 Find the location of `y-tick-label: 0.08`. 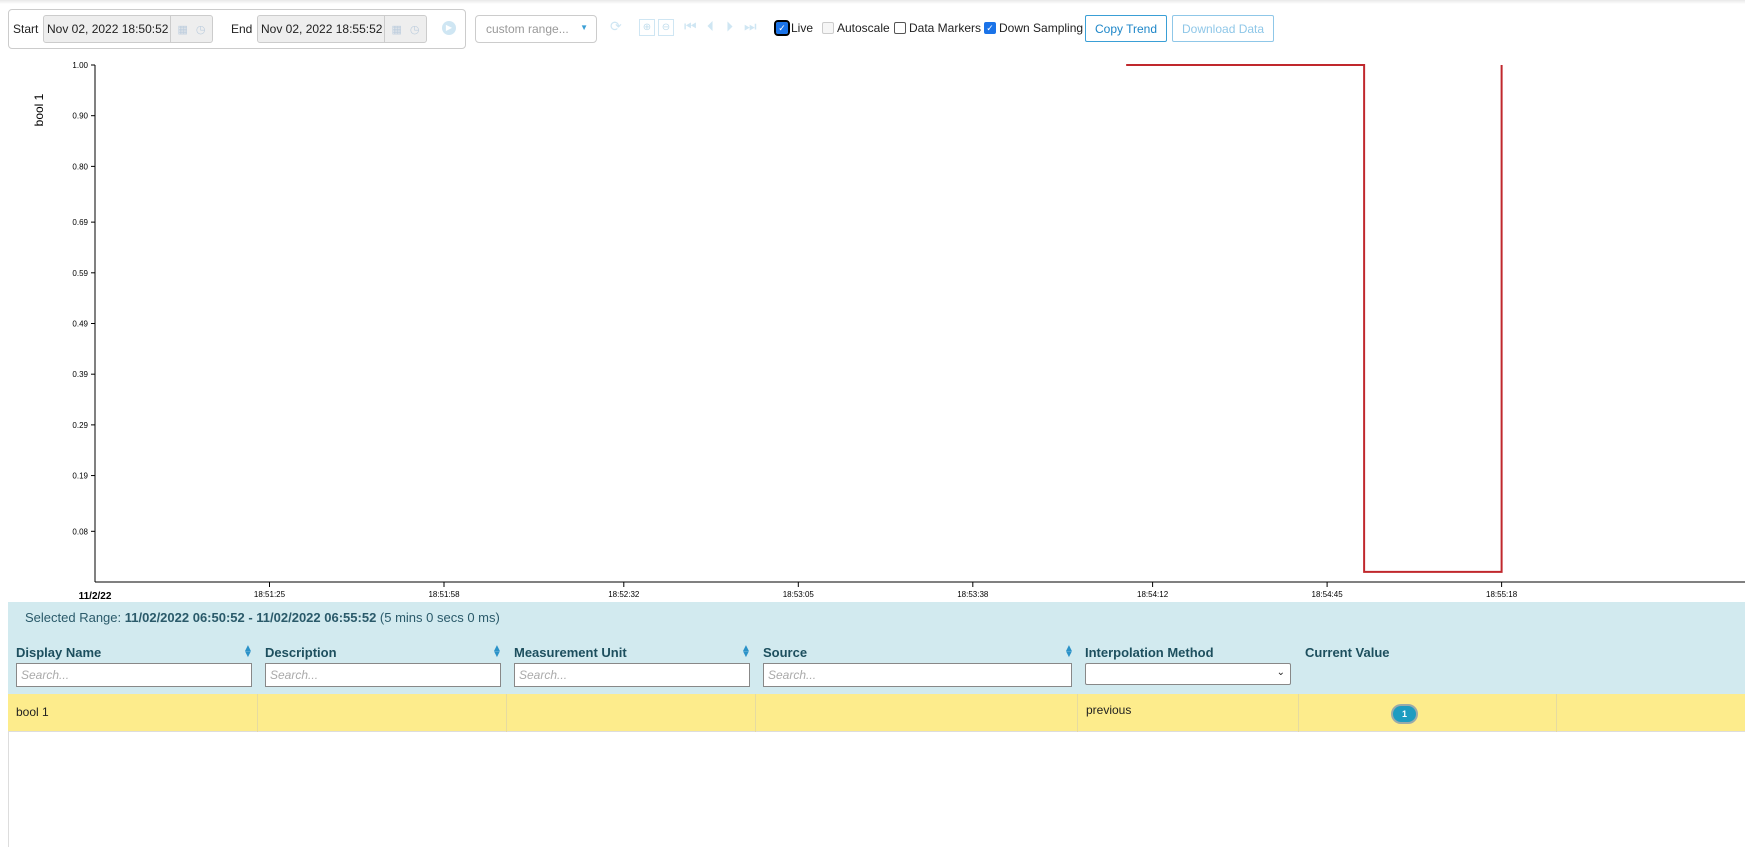

y-tick-label: 0.08 is located at coordinates (80, 531).